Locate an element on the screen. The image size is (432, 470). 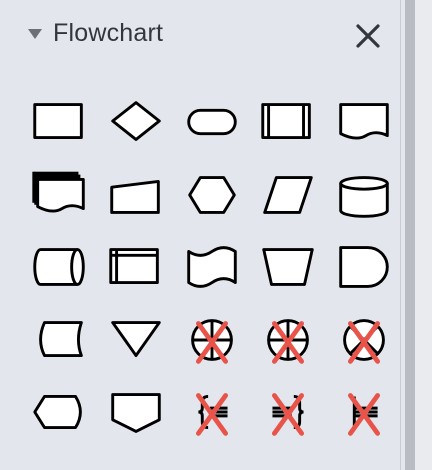
decision-icon is located at coordinates (136, 121).